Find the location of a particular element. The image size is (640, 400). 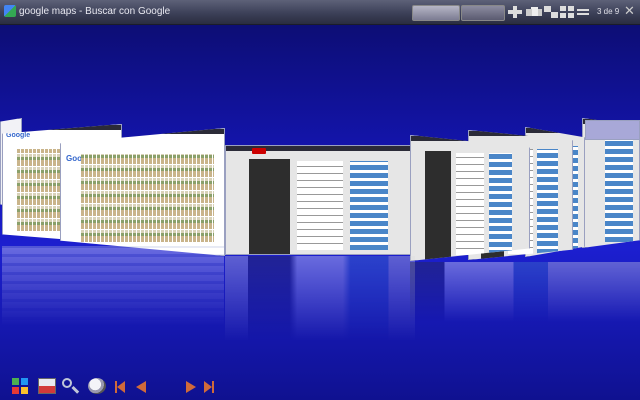

video-list is located at coordinates (320, 205).